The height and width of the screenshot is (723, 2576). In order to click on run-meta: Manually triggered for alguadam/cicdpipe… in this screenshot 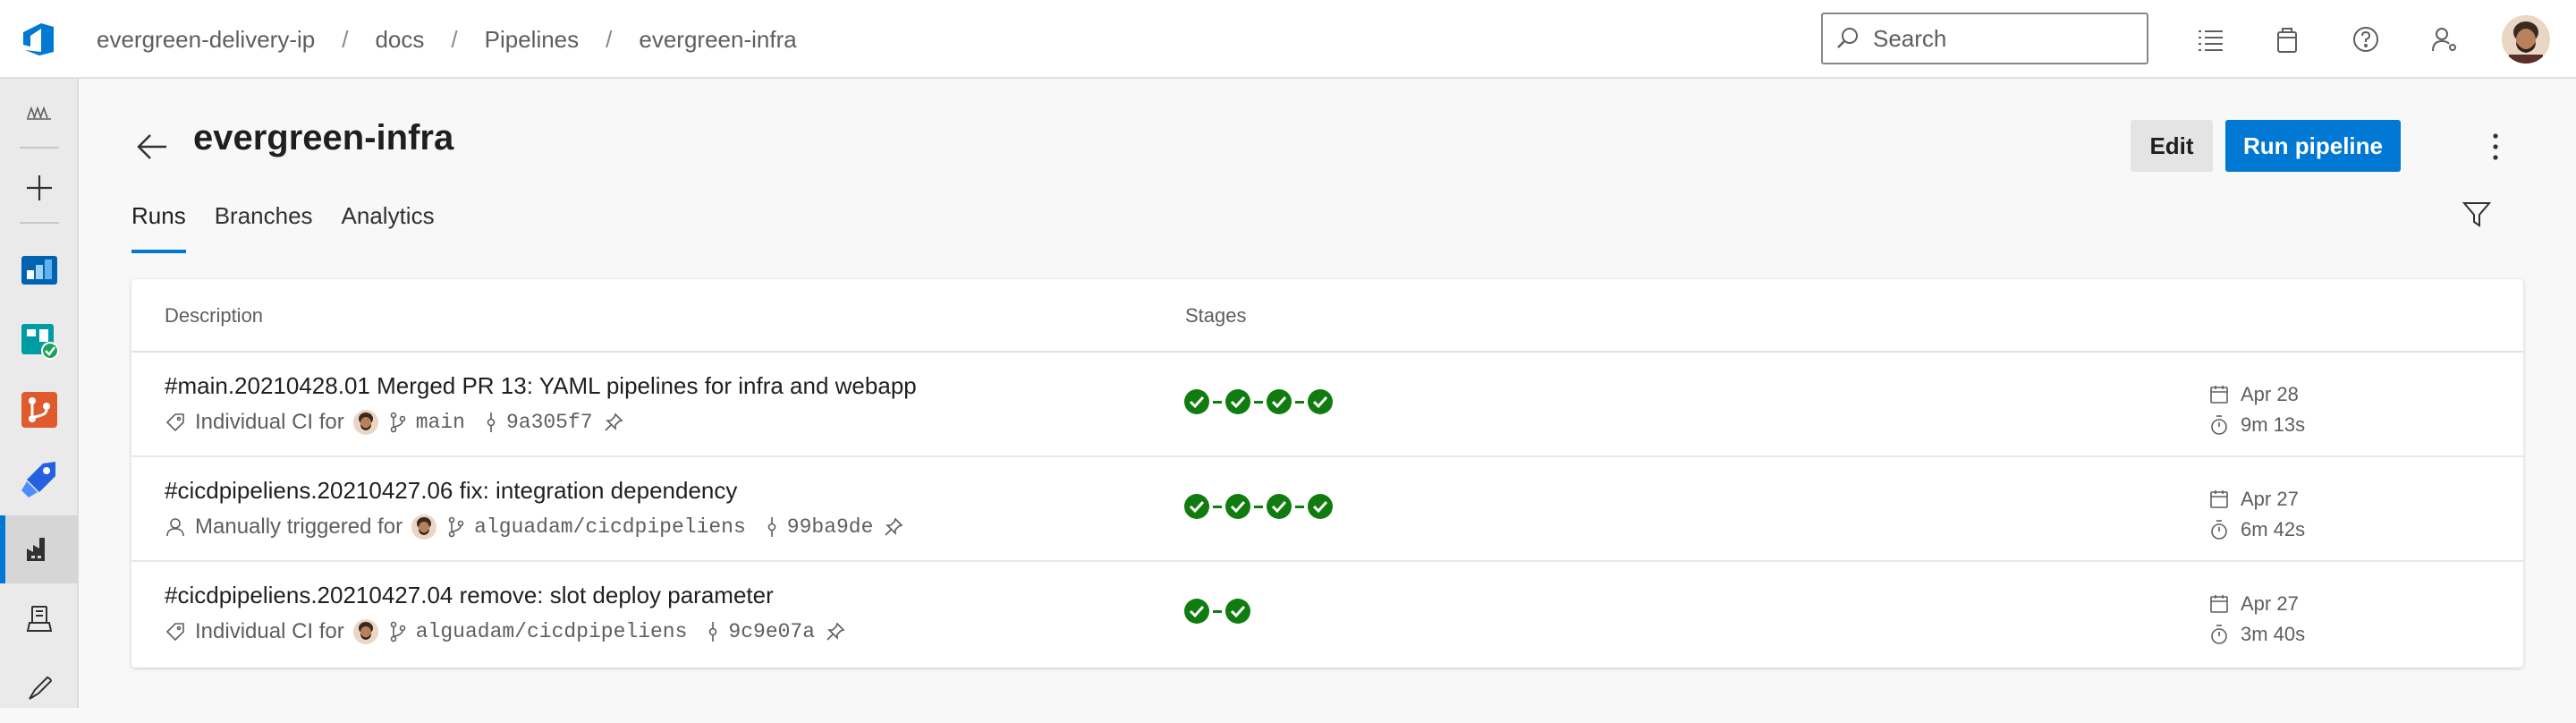, I will do `click(538, 527)`.